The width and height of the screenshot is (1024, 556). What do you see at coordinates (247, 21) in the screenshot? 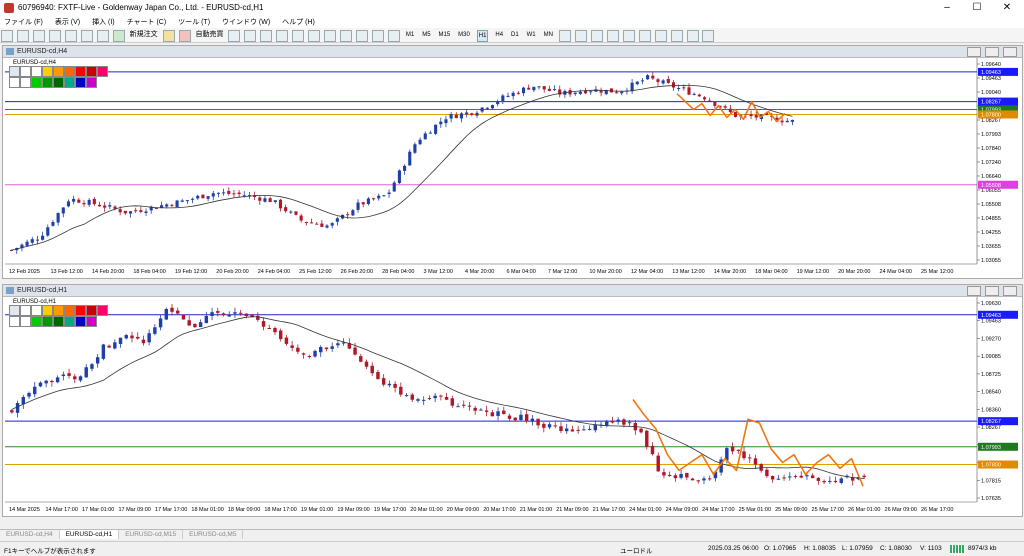
I see `menu-window: ウインドウ (W)` at bounding box center [247, 21].